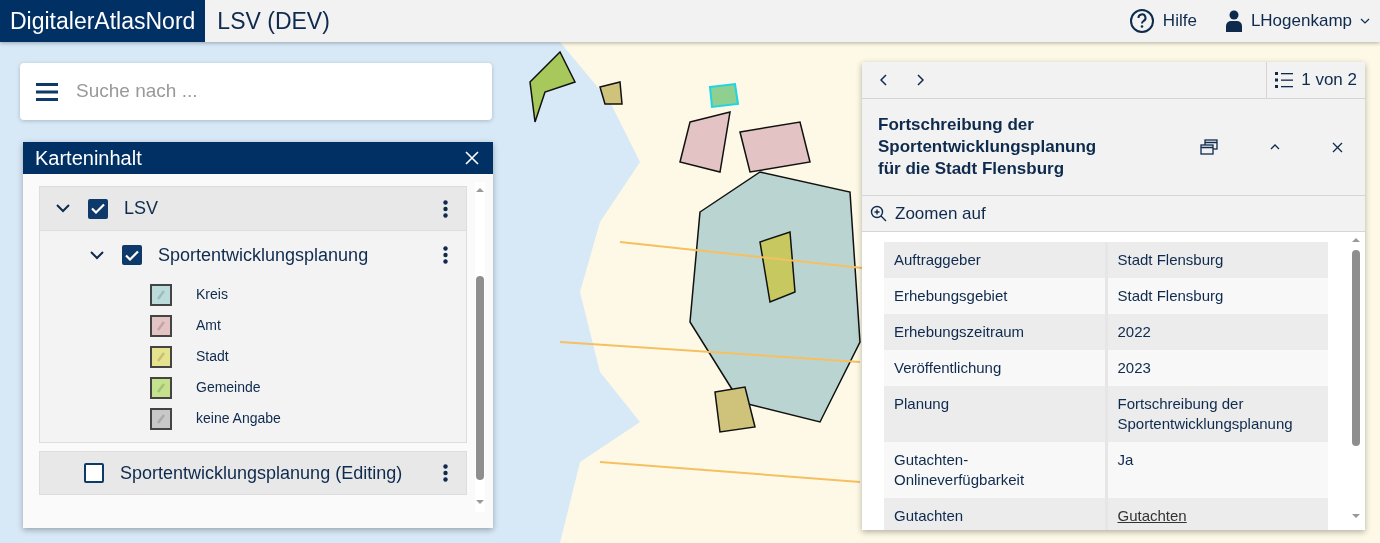 The width and height of the screenshot is (1380, 543). What do you see at coordinates (88, 158) in the screenshot?
I see `panel-title: Karteninhalt` at bounding box center [88, 158].